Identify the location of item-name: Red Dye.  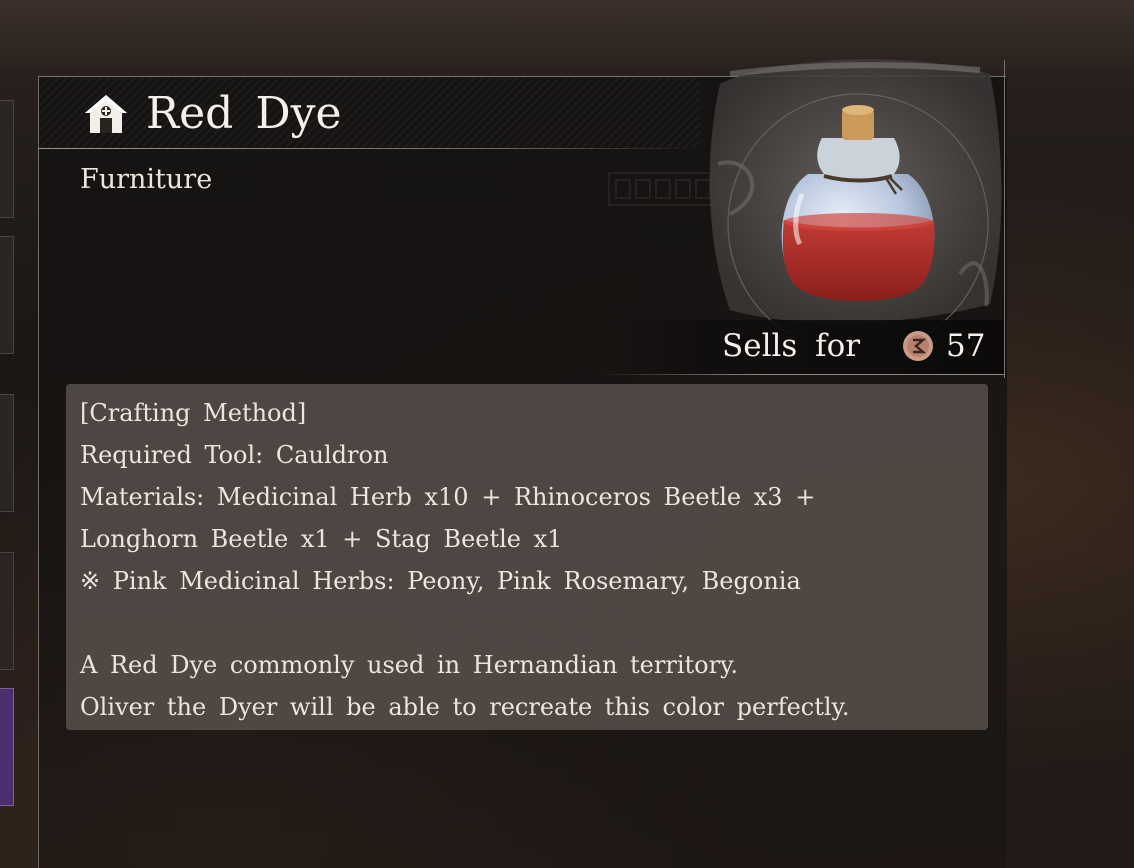
(244, 113).